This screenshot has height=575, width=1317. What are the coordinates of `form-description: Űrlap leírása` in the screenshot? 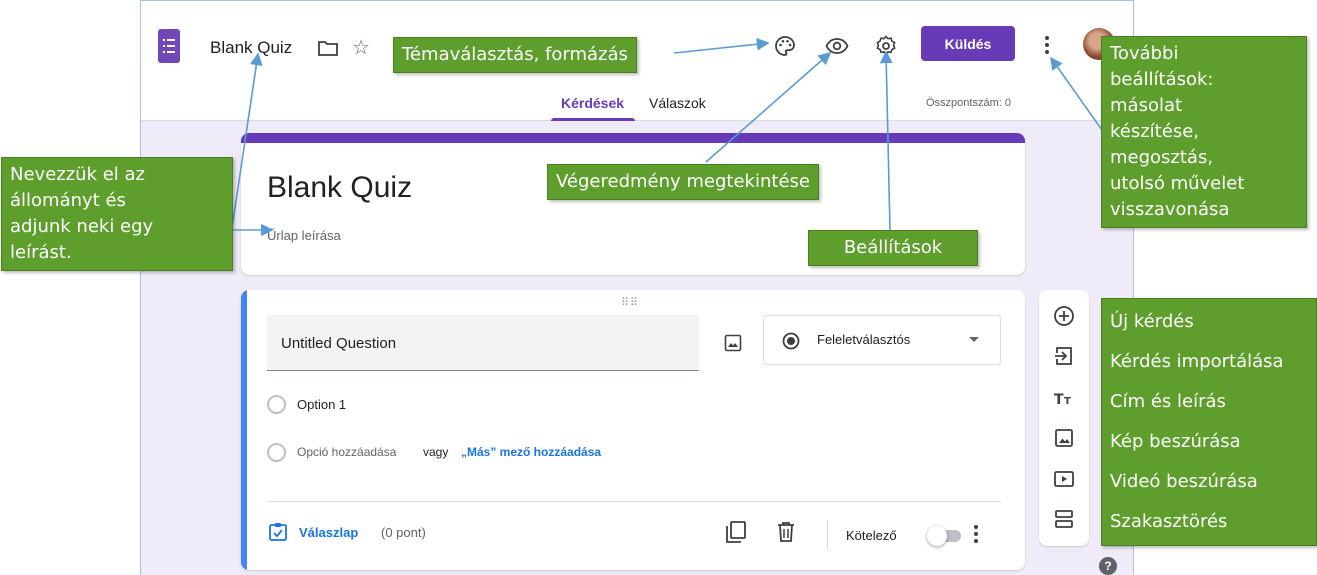 It's located at (304, 235).